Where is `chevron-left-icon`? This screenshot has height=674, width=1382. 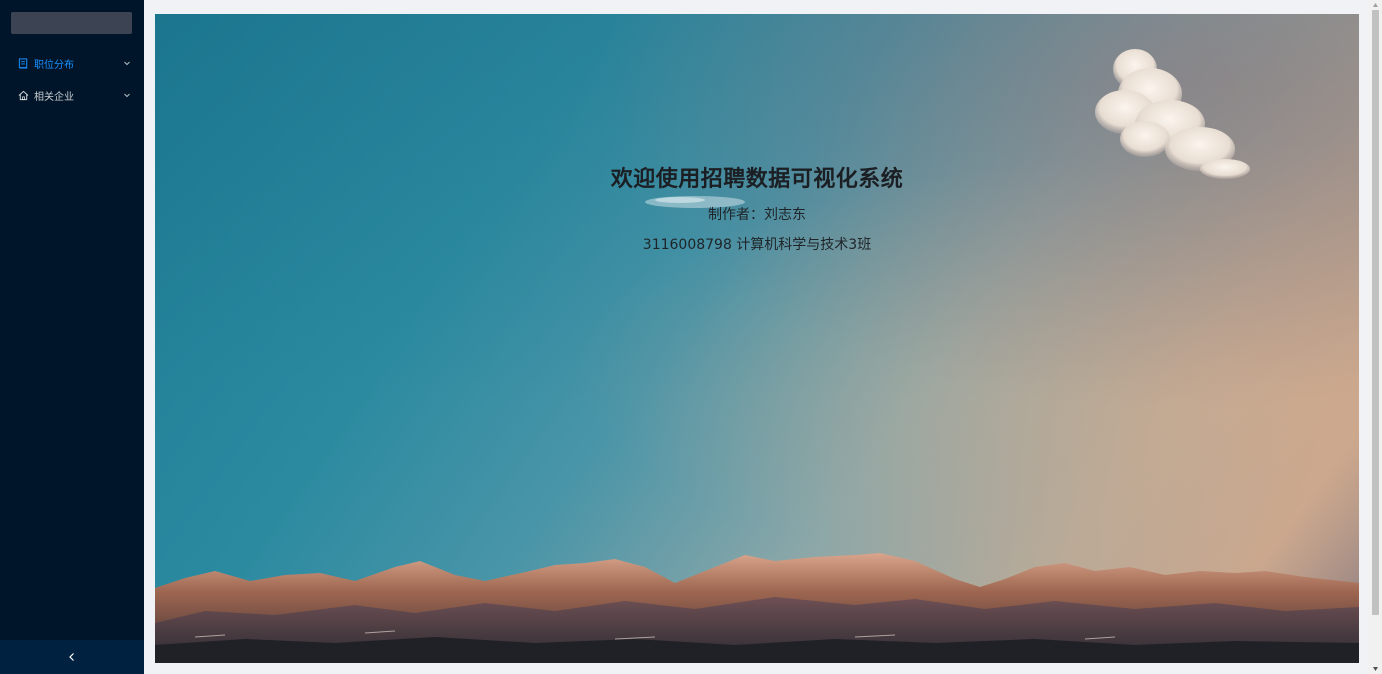 chevron-left-icon is located at coordinates (71, 657).